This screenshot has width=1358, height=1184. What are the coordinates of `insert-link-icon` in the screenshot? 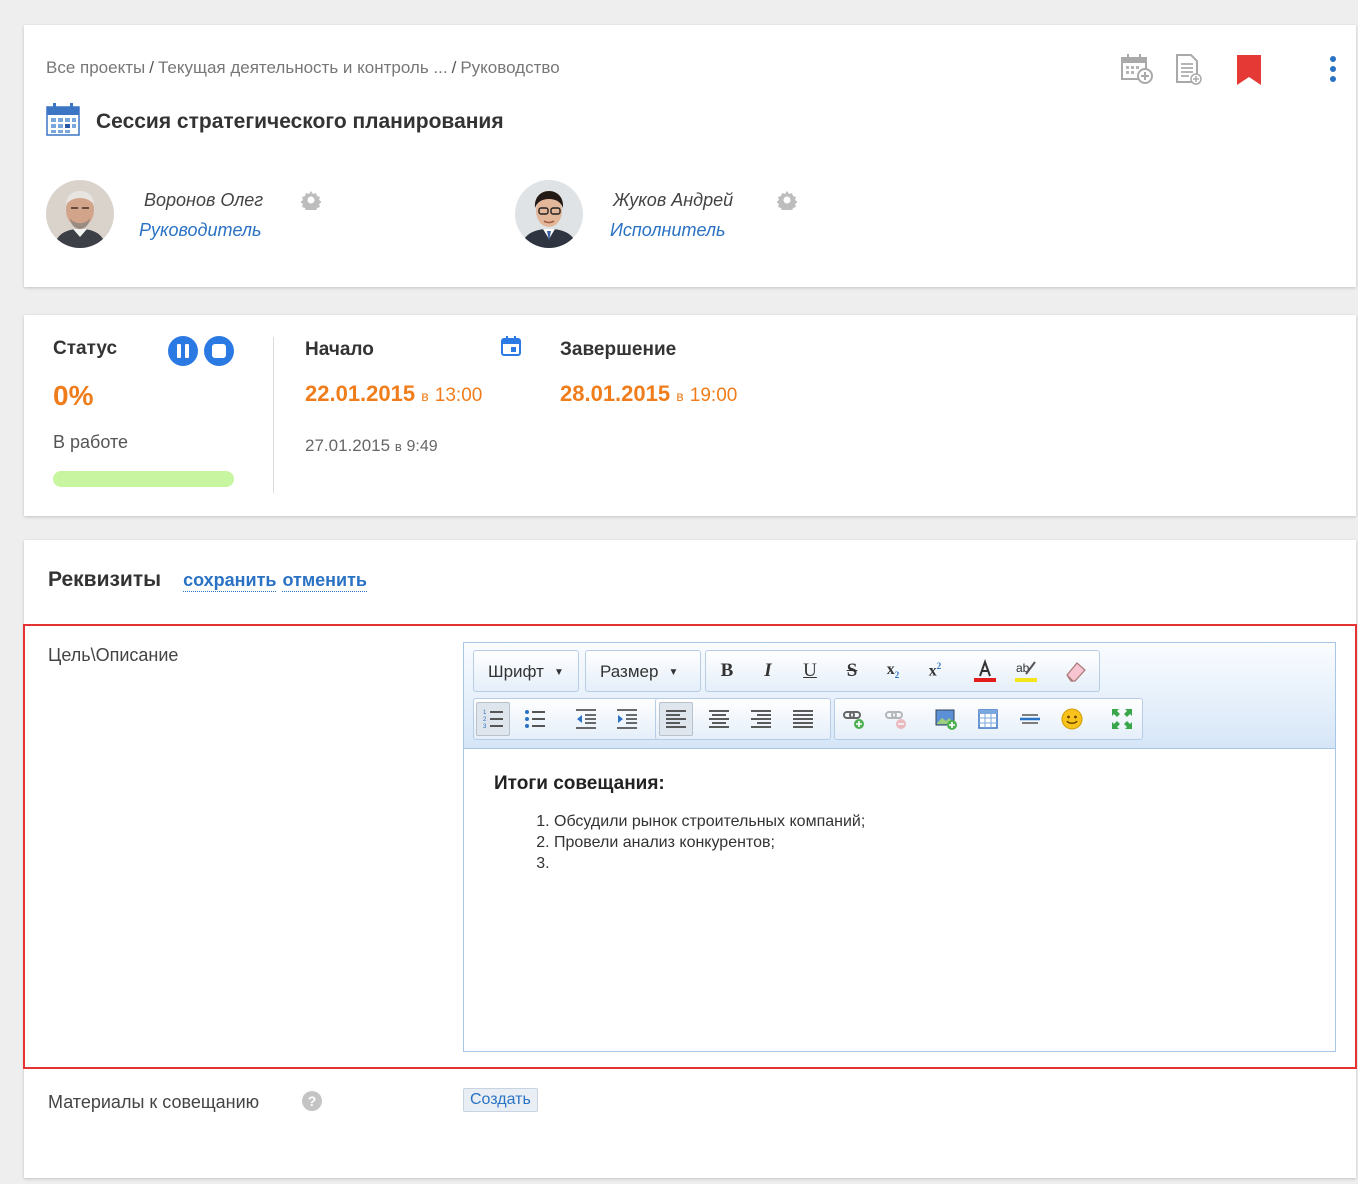 It's located at (854, 719).